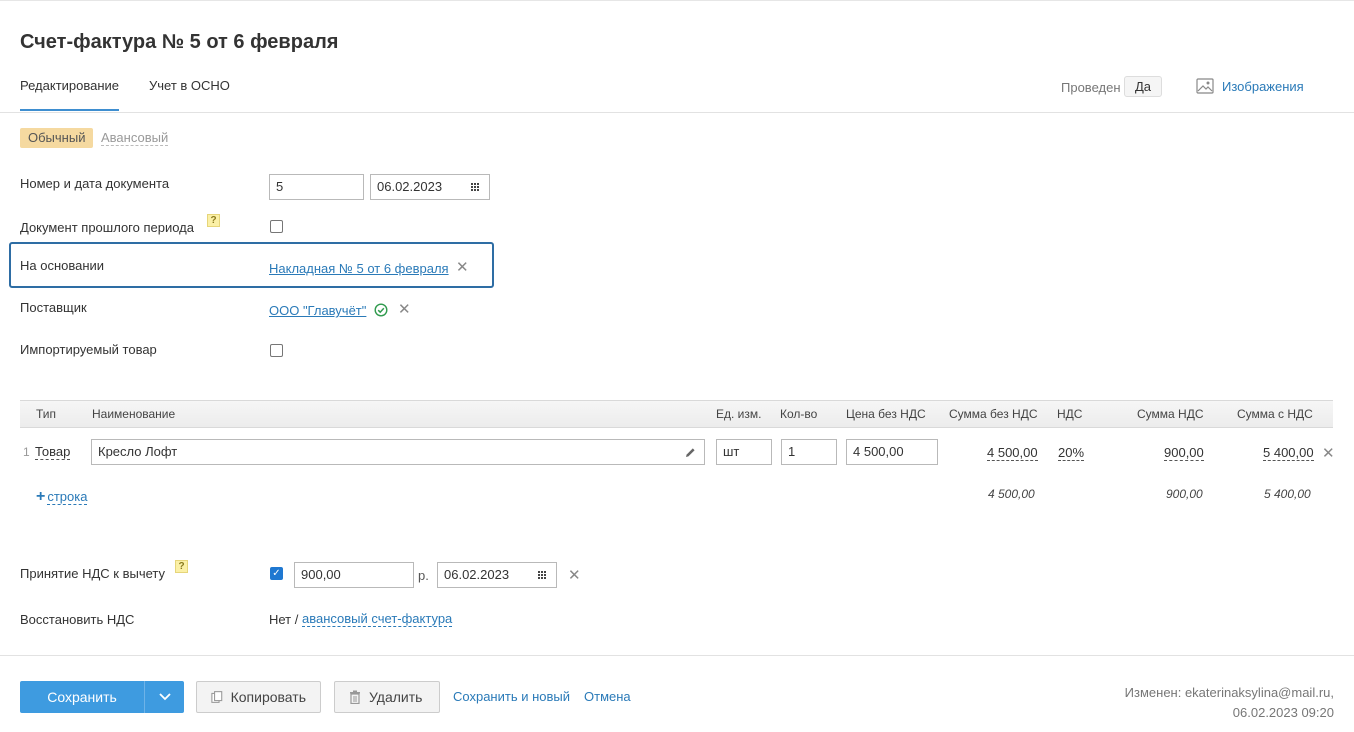 The height and width of the screenshot is (732, 1354). Describe the element at coordinates (1283, 712) in the screenshot. I see `modified-date: 06.02.2023 09:20` at that location.